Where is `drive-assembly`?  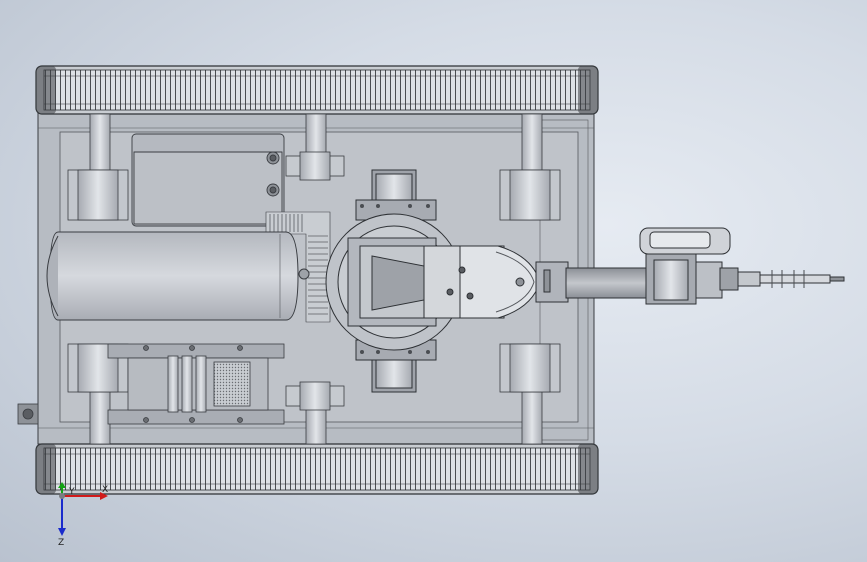 drive-assembly is located at coordinates (196, 384).